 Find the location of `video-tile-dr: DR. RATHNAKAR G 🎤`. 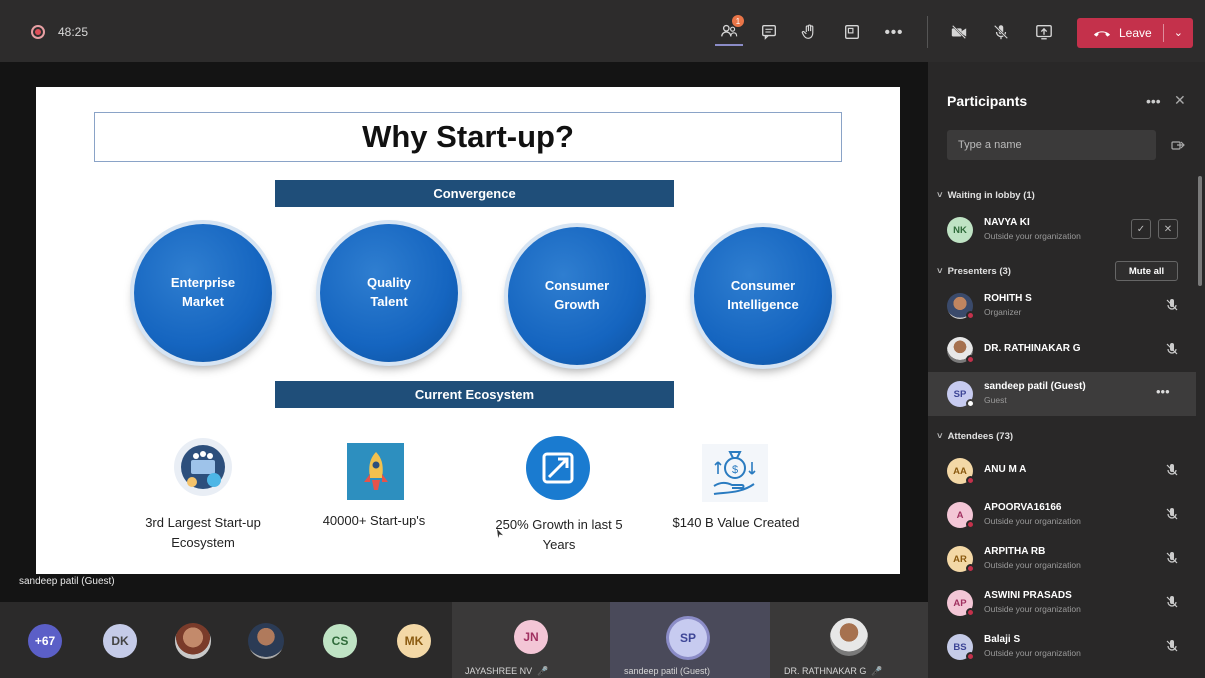

video-tile-dr: DR. RATHNAKAR G 🎤 is located at coordinates (849, 640).